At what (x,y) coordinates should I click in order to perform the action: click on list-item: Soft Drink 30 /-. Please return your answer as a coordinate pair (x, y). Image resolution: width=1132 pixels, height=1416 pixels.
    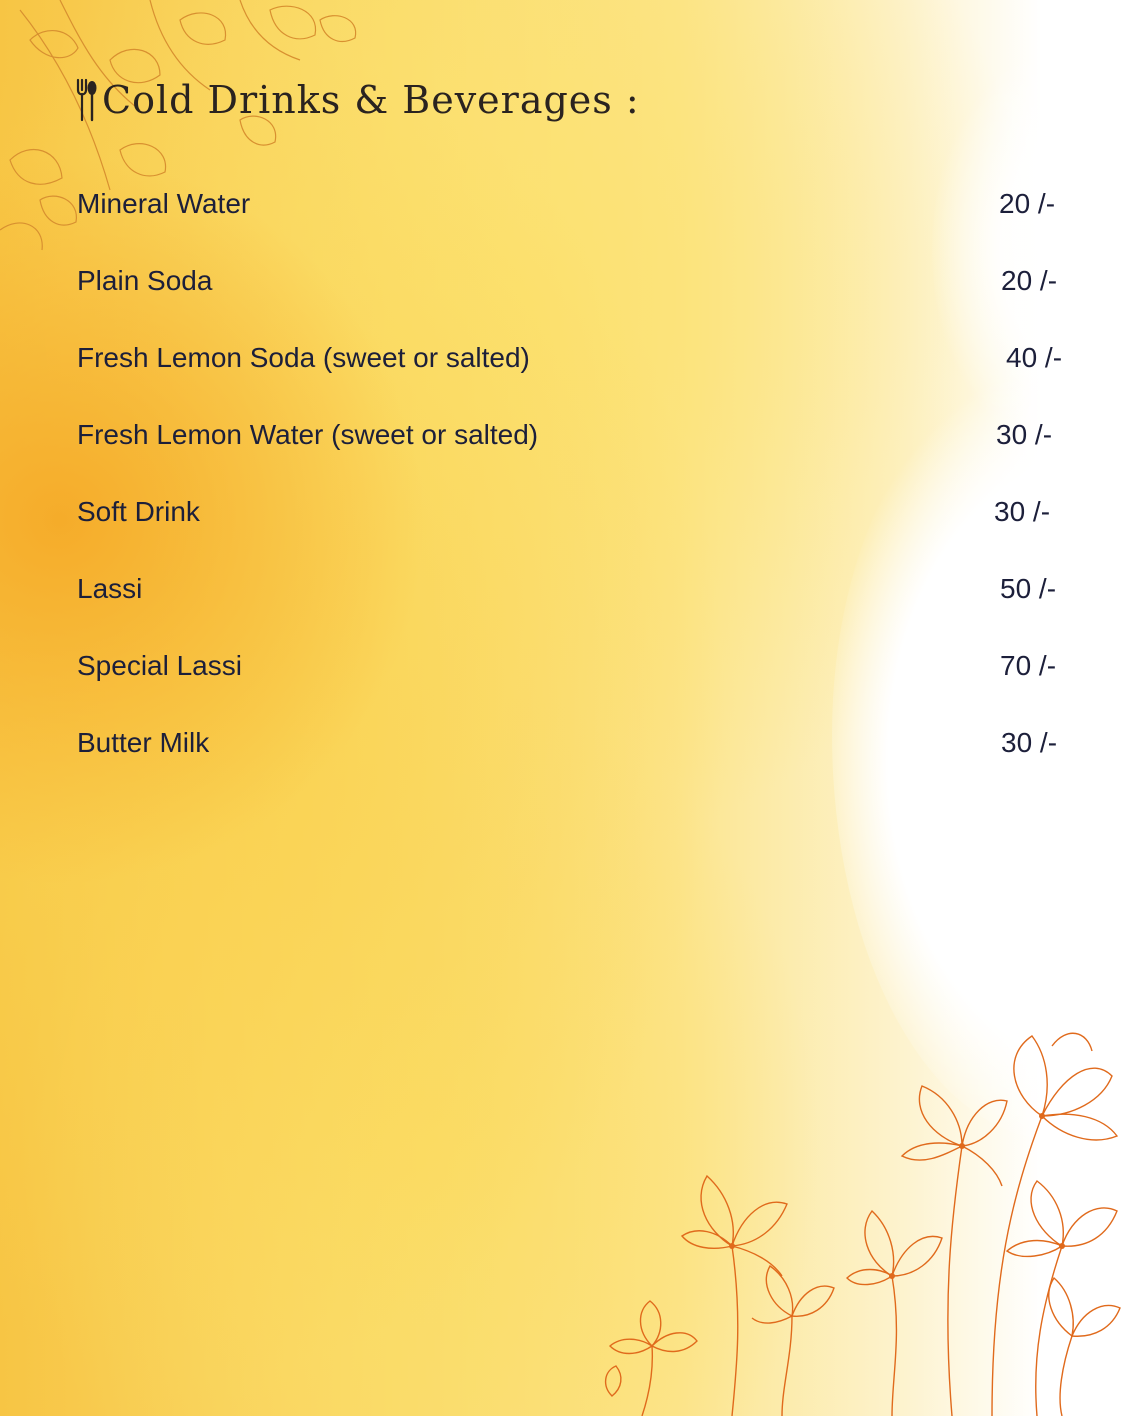
    Looking at the image, I should click on (577, 534).